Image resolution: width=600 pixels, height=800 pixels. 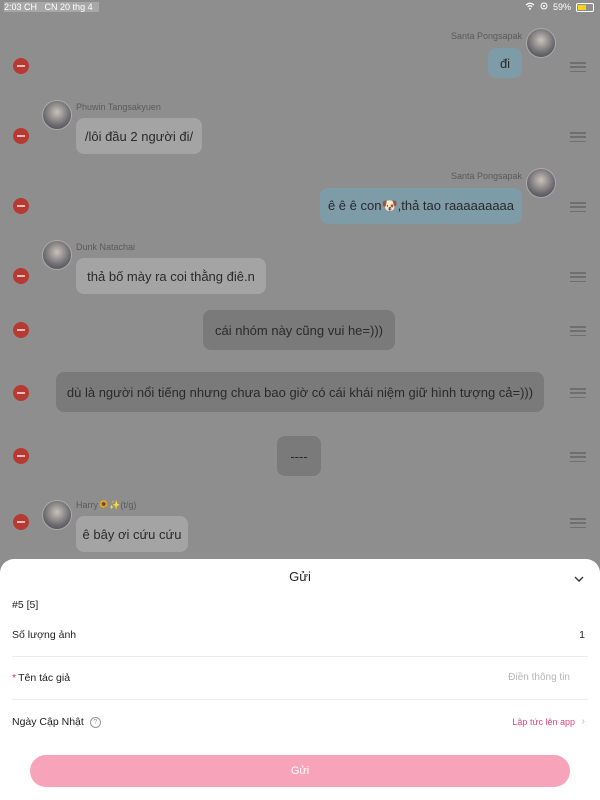 I want to click on update-label: Ngày Cập Nhật?, so click(x=56, y=722).